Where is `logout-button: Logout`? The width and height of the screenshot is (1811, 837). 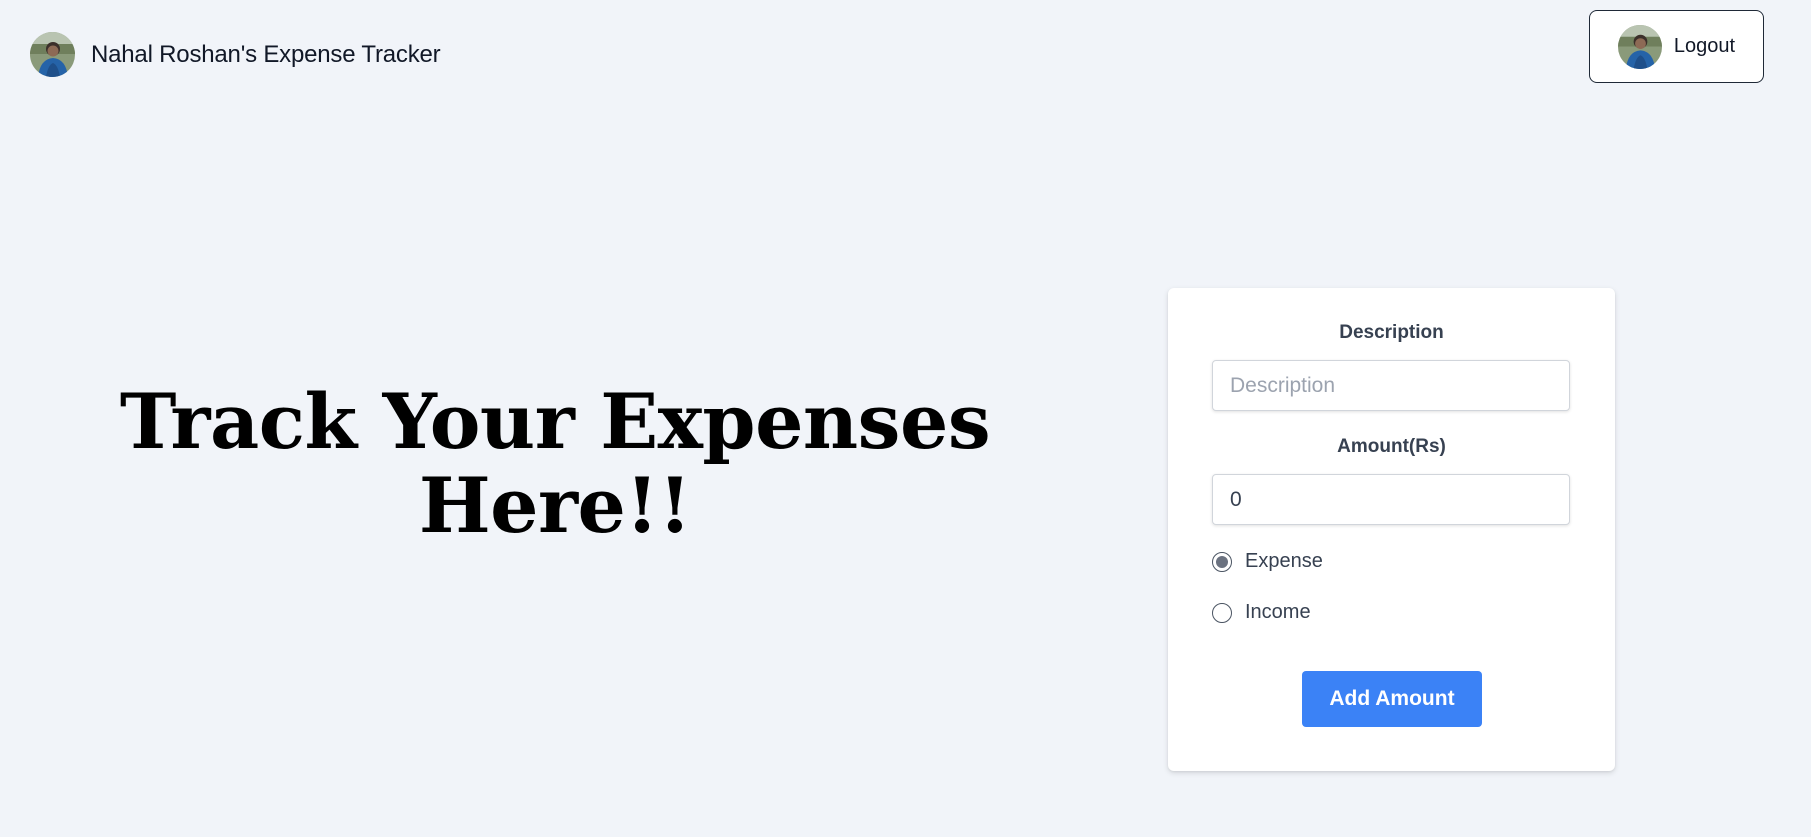 logout-button: Logout is located at coordinates (1676, 46).